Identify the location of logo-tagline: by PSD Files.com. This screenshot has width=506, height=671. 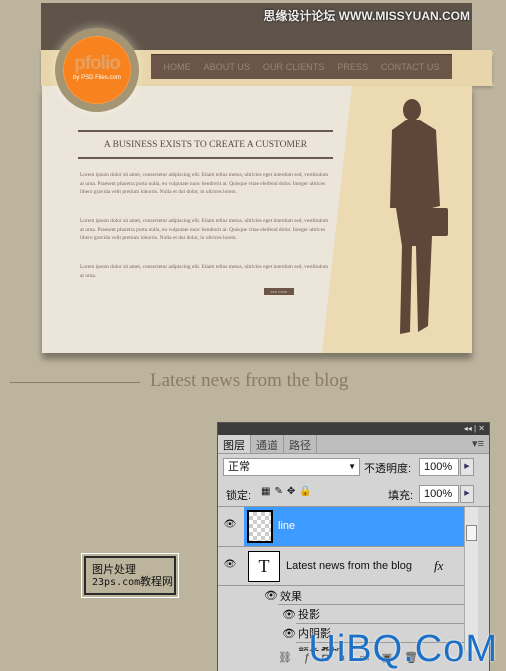
(97, 78).